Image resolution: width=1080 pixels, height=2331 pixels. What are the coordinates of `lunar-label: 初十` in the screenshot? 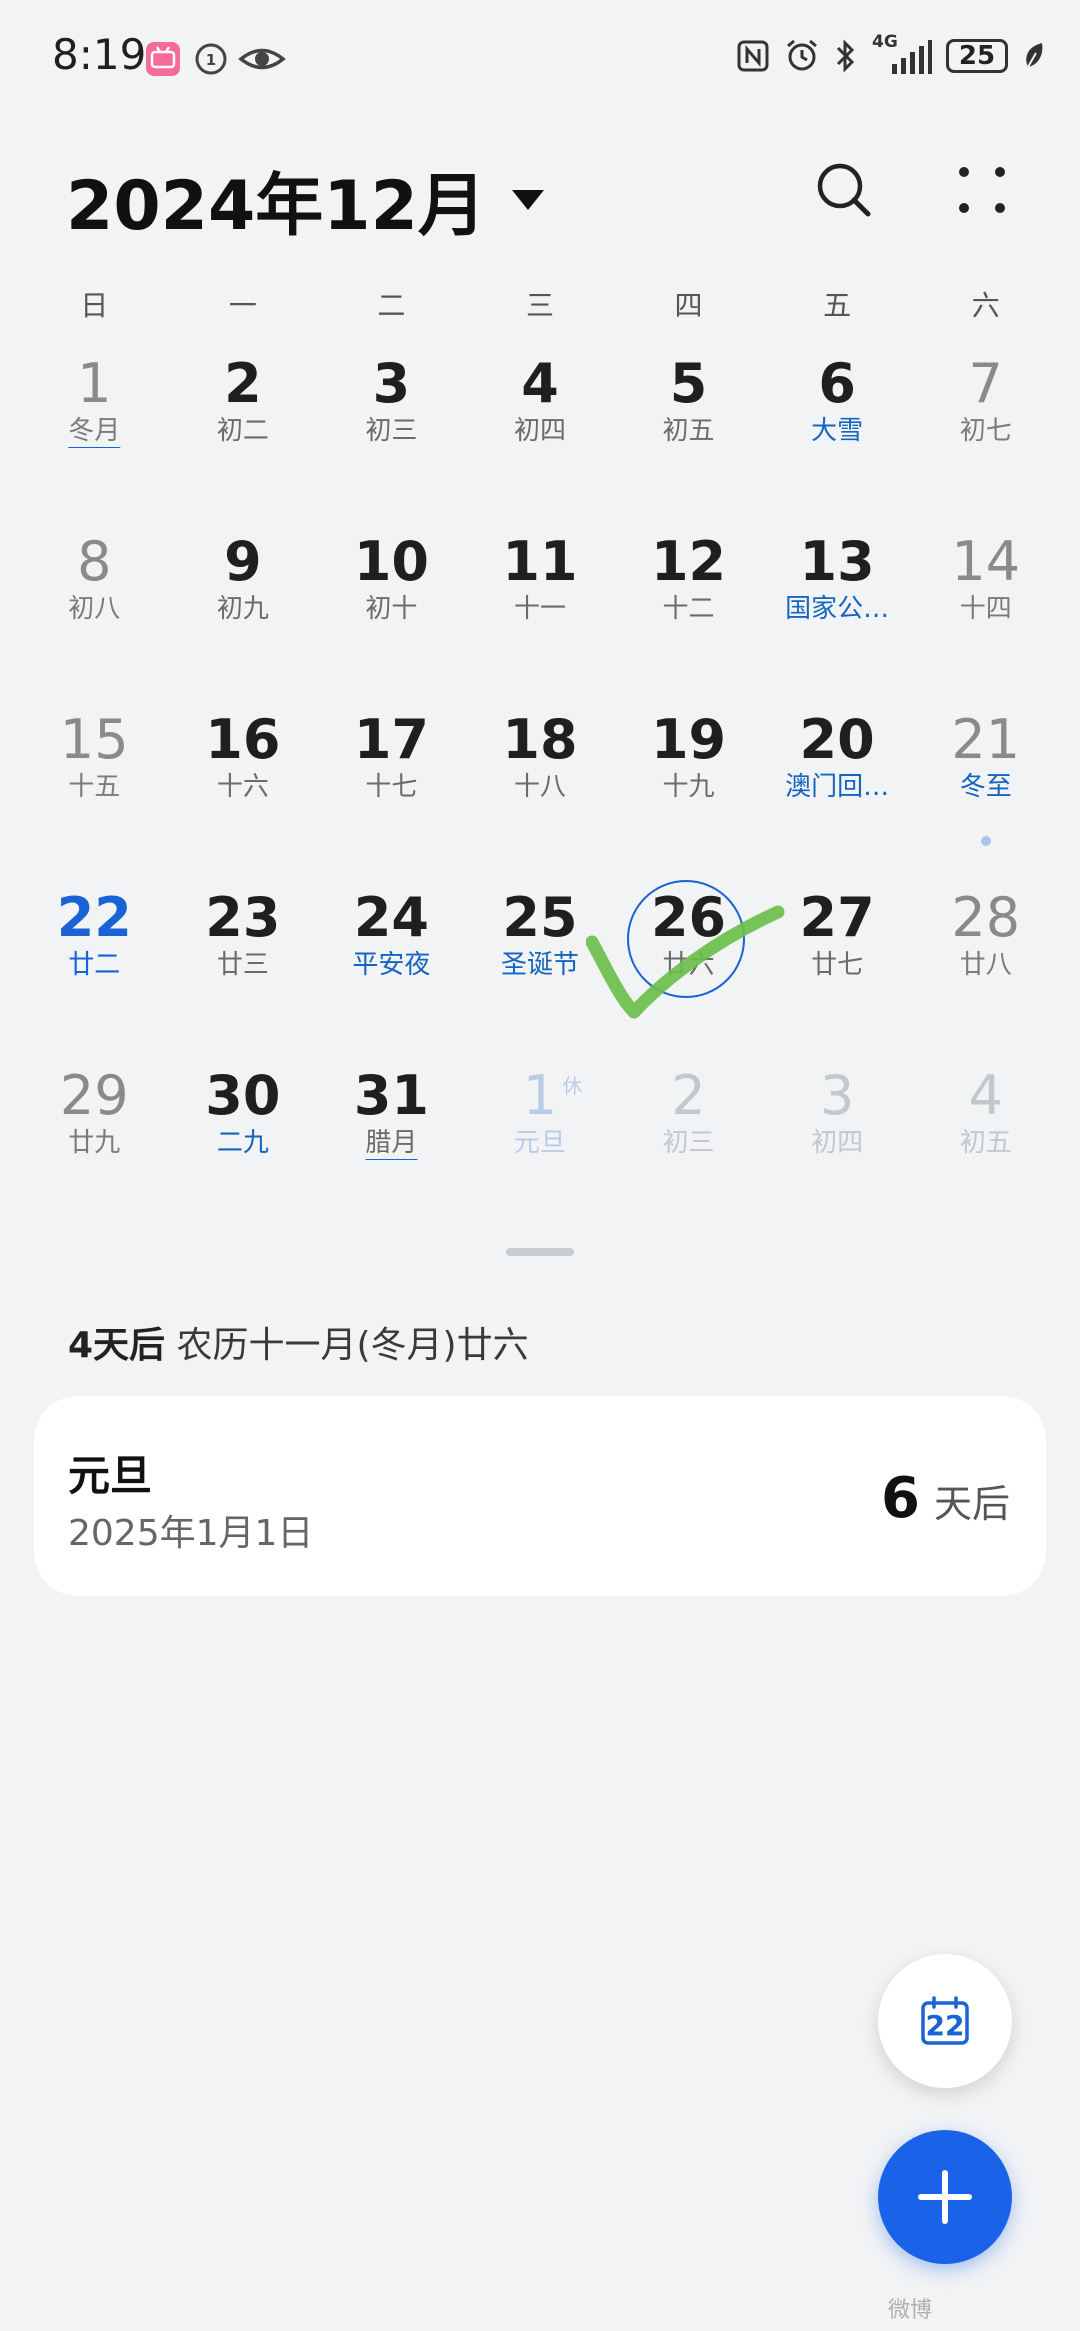 It's located at (391, 609).